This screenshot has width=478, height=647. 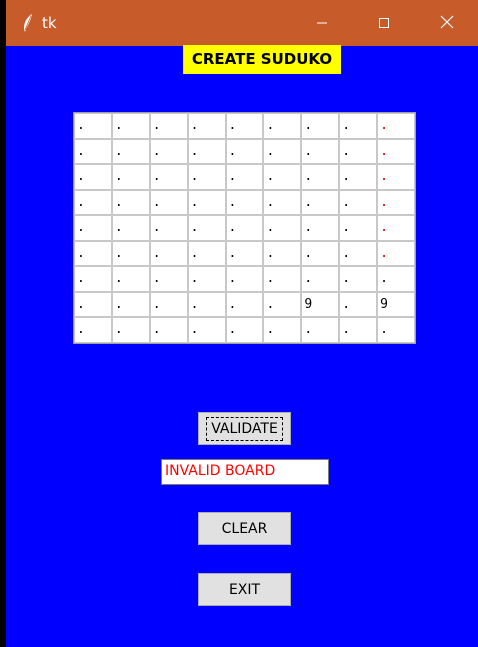 I want to click on close-button, so click(x=447, y=23).